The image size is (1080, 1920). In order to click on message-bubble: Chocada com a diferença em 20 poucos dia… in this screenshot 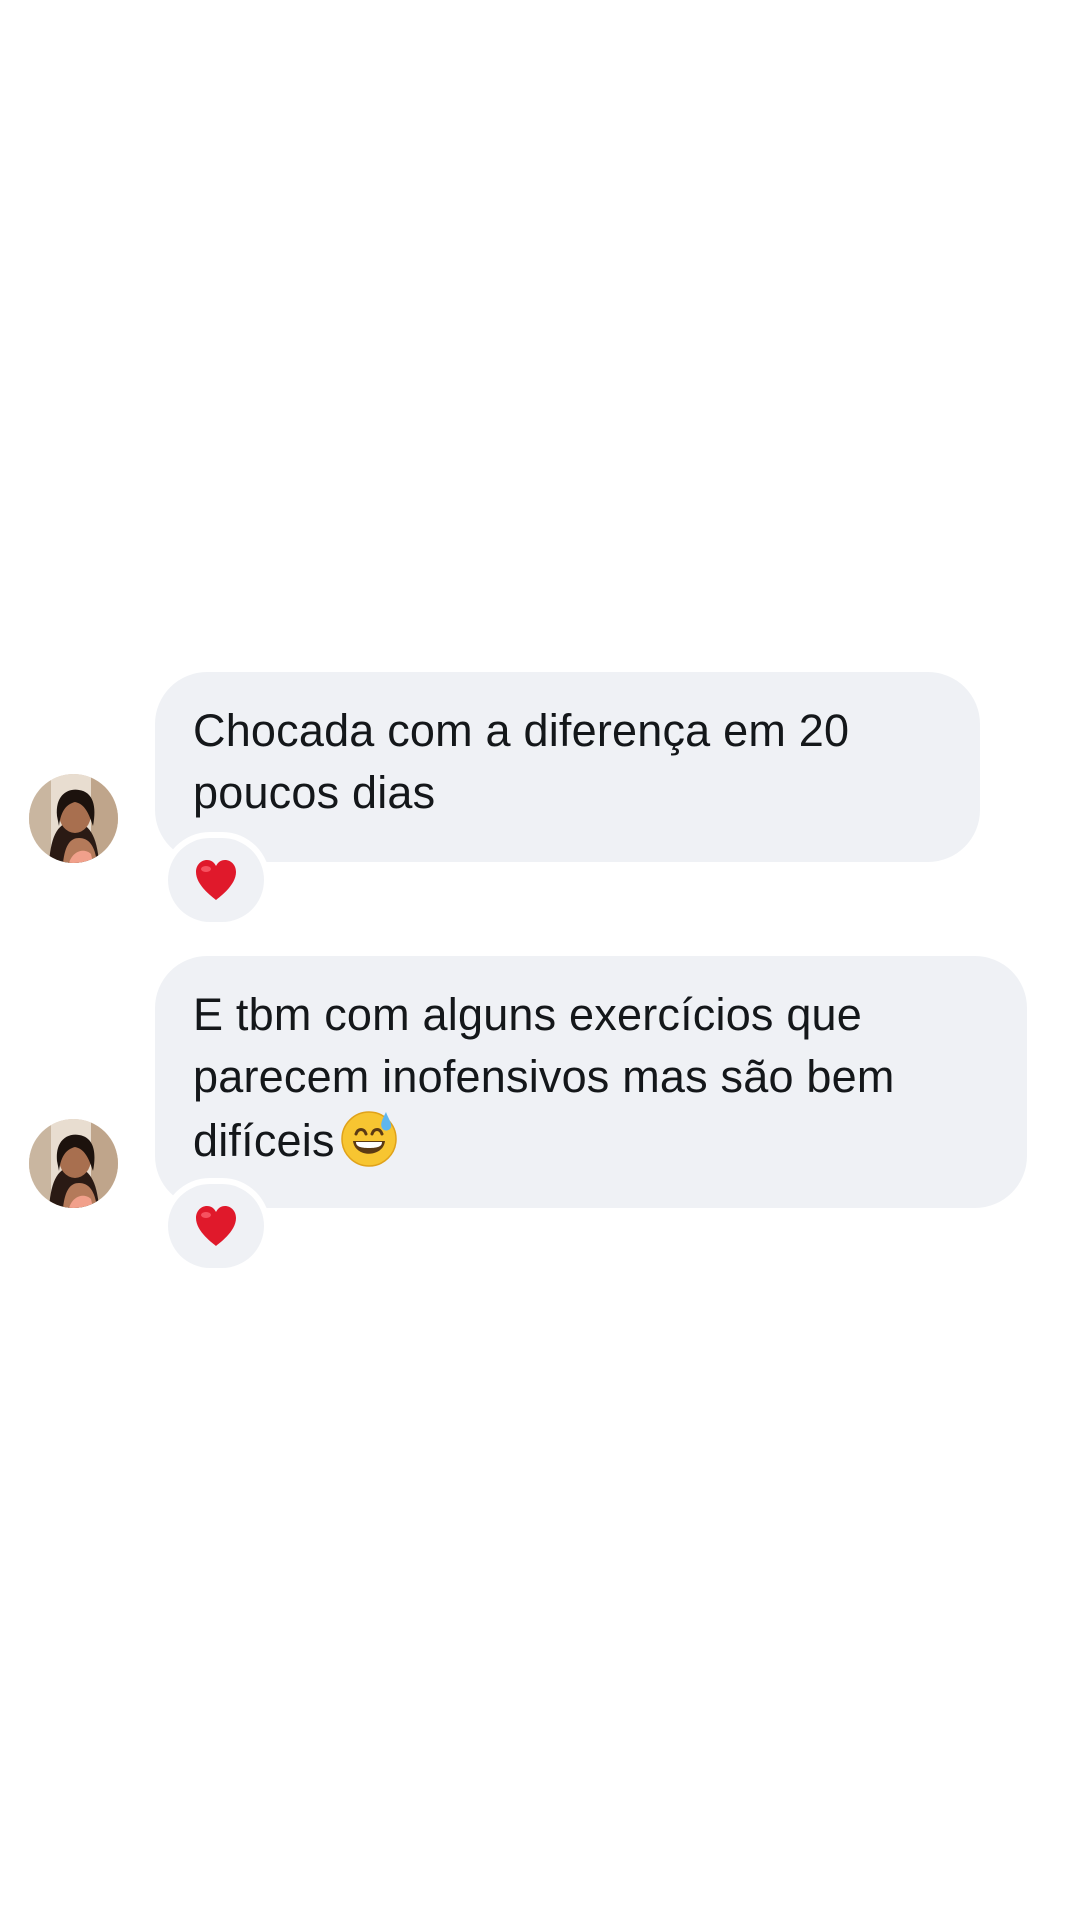, I will do `click(567, 767)`.